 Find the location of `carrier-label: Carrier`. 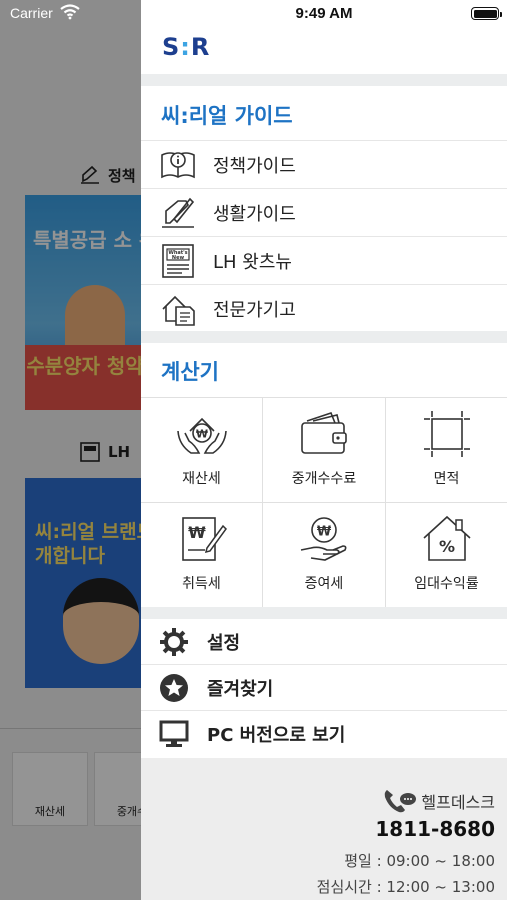

carrier-label: Carrier is located at coordinates (31, 13).